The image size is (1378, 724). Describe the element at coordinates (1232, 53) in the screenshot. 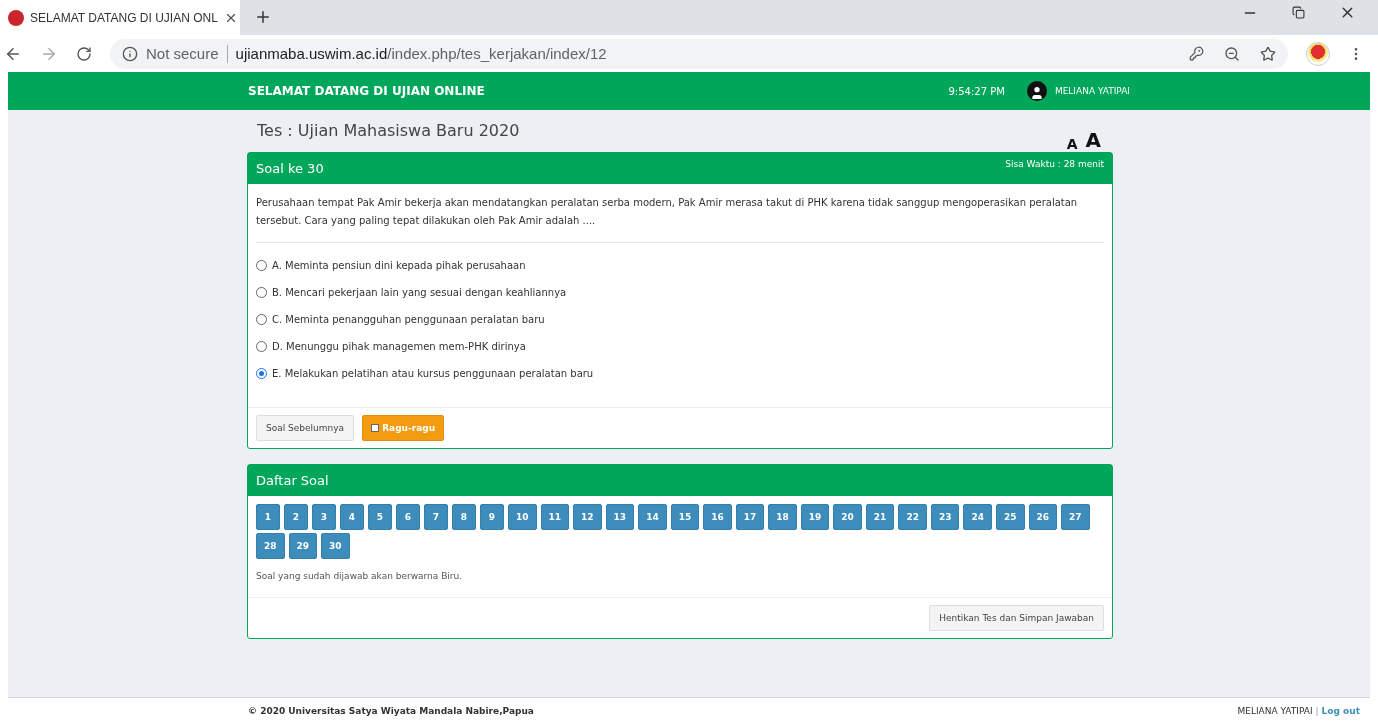

I see `zoom-out-icon` at that location.